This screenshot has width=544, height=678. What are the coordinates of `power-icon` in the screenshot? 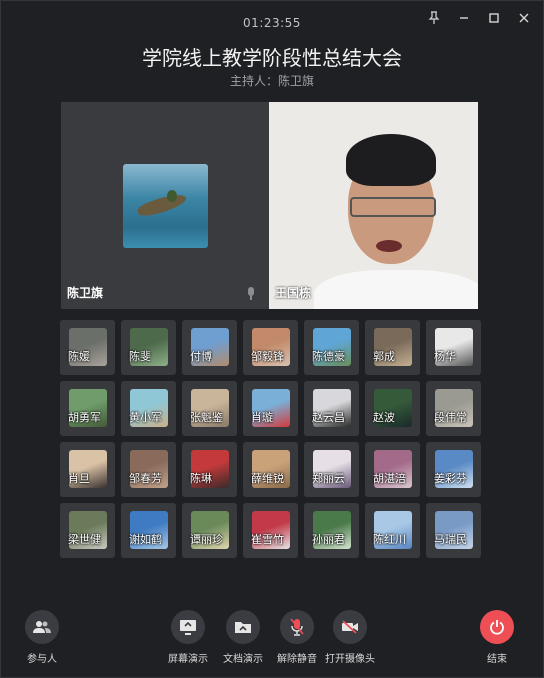 It's located at (497, 627).